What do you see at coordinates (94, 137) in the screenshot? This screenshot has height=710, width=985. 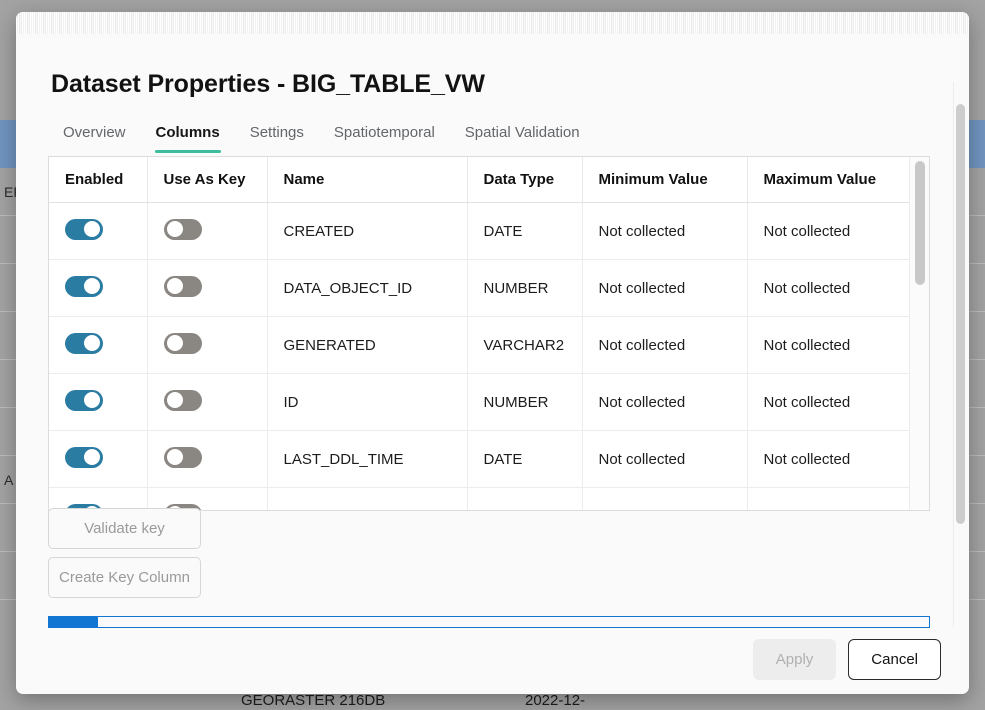 I see `tab-overview: Overview` at bounding box center [94, 137].